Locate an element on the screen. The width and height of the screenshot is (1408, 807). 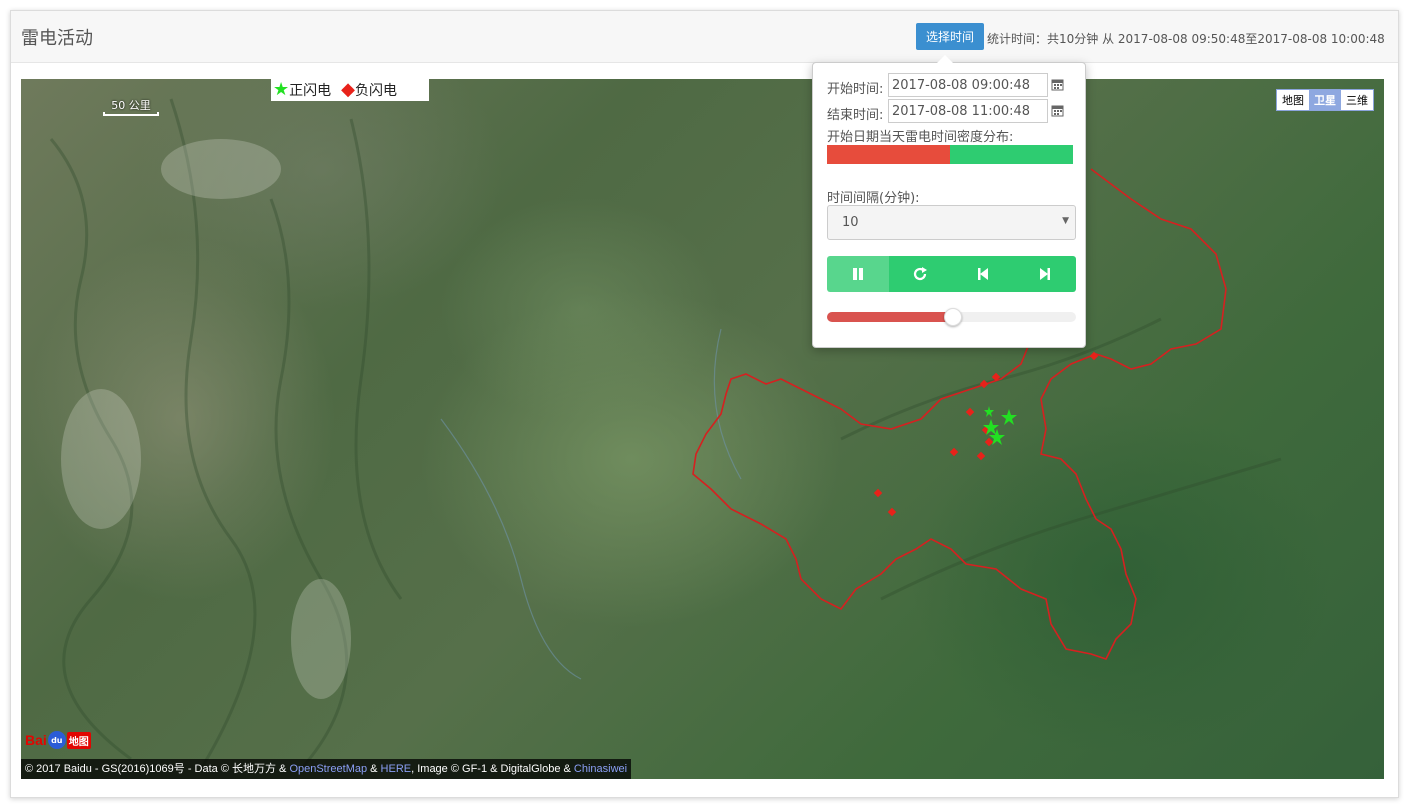
maptype-3d: 三维 is located at coordinates (1357, 100).